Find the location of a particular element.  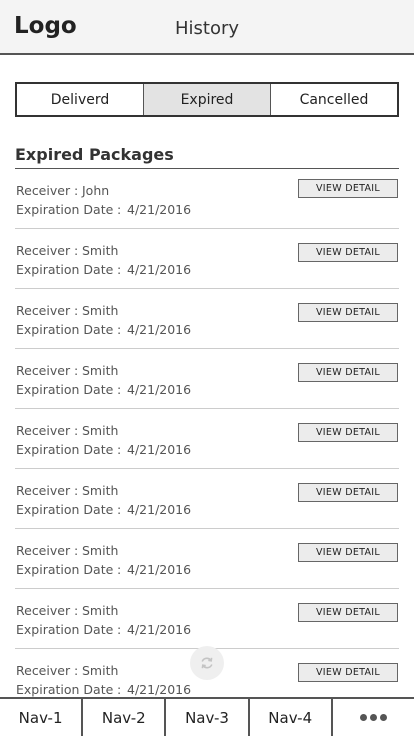

refresh-icon is located at coordinates (207, 663).